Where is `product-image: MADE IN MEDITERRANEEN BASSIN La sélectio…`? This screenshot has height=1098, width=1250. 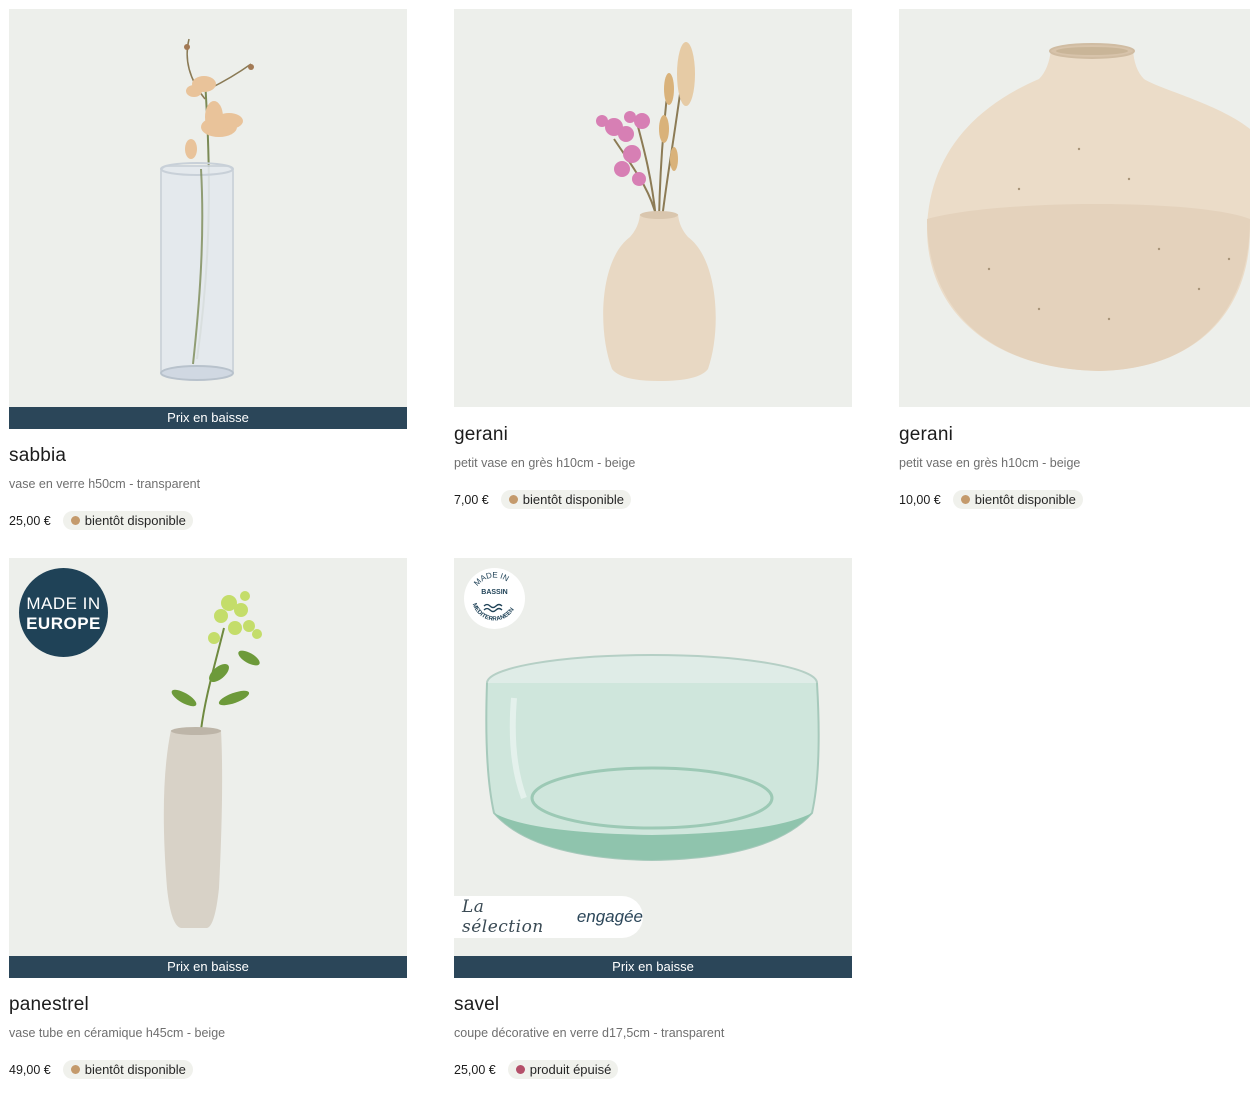
product-image: MADE IN MEDITERRANEEN BASSIN La sélectio… is located at coordinates (653, 757).